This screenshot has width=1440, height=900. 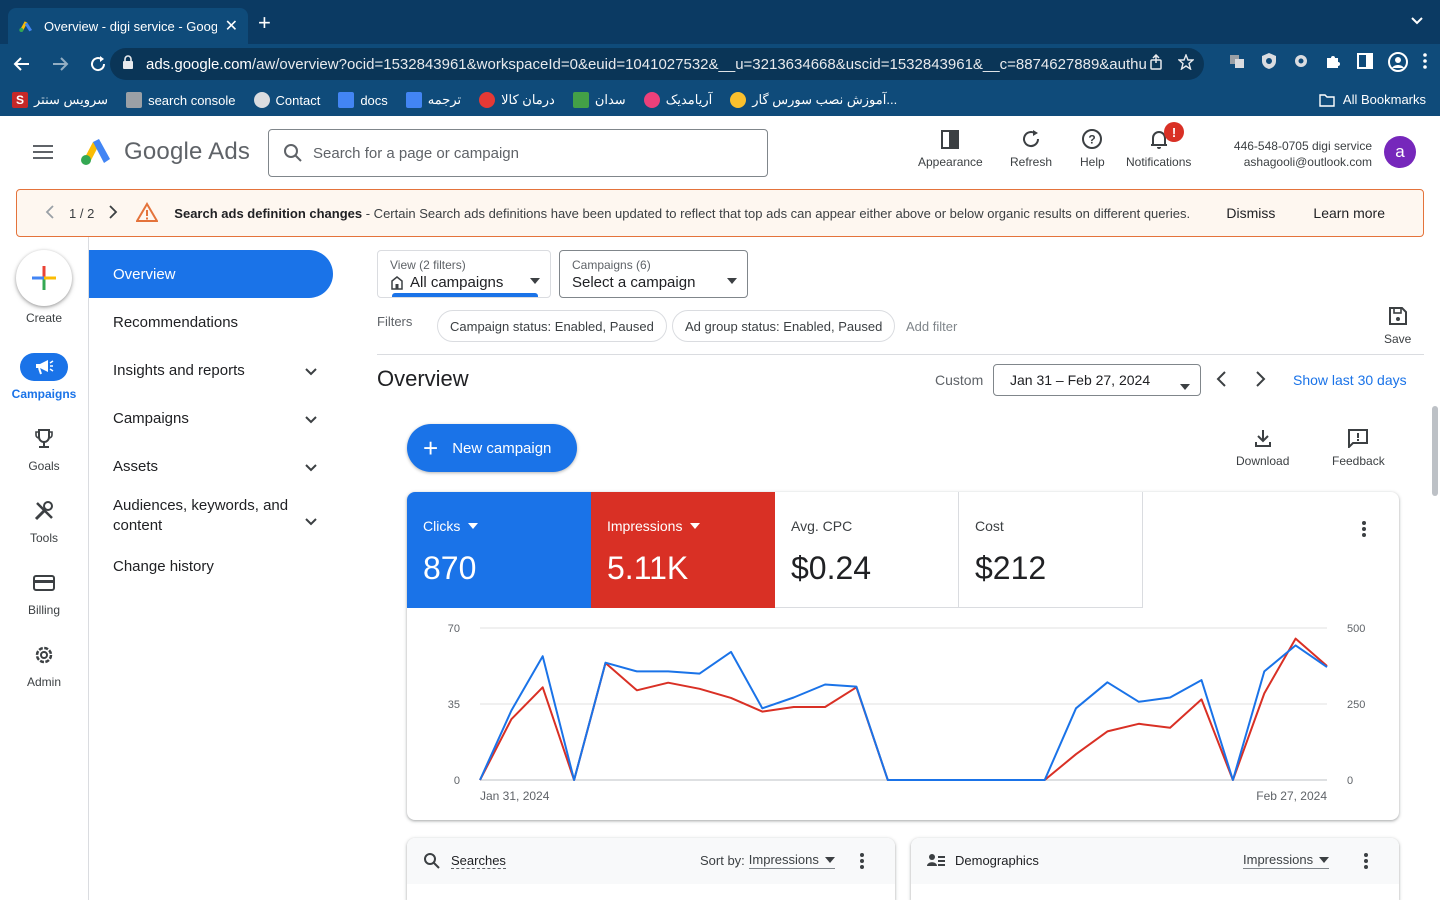 What do you see at coordinates (767, 860) in the screenshot?
I see `searches-sort: Sort by: Impressions` at bounding box center [767, 860].